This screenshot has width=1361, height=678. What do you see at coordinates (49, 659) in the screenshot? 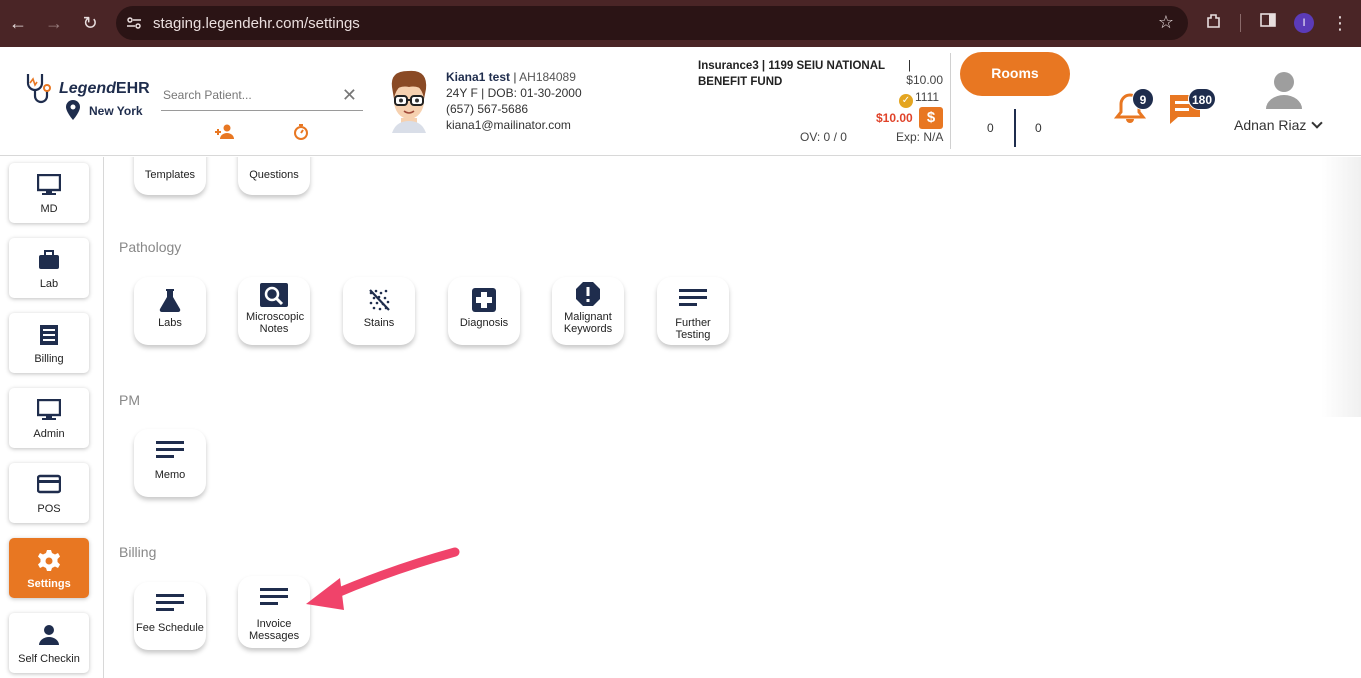
I see `sidebar-item-label: Self Checkin` at bounding box center [49, 659].